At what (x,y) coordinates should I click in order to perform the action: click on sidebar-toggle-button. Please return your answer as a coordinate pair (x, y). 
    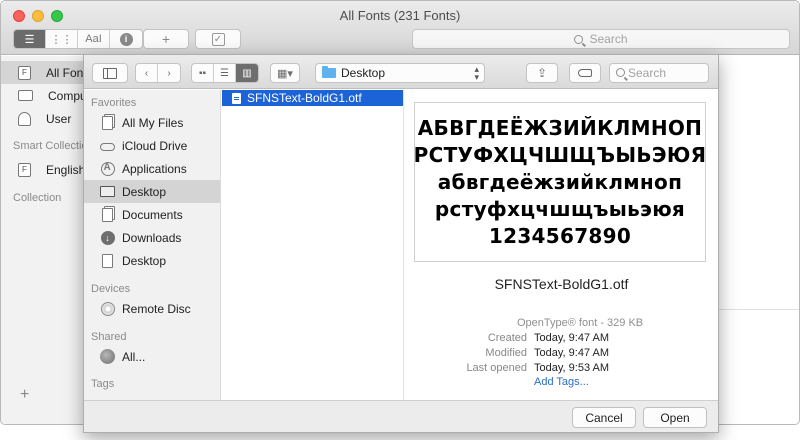
    Looking at the image, I should click on (110, 73).